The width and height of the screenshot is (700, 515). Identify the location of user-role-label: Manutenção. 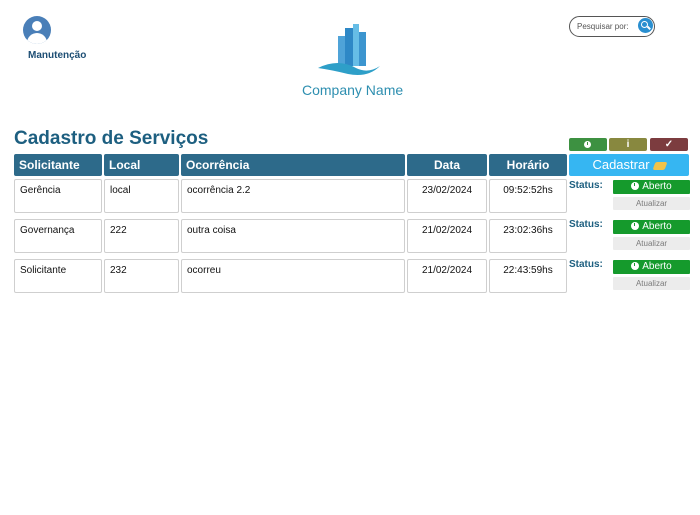
(57, 55).